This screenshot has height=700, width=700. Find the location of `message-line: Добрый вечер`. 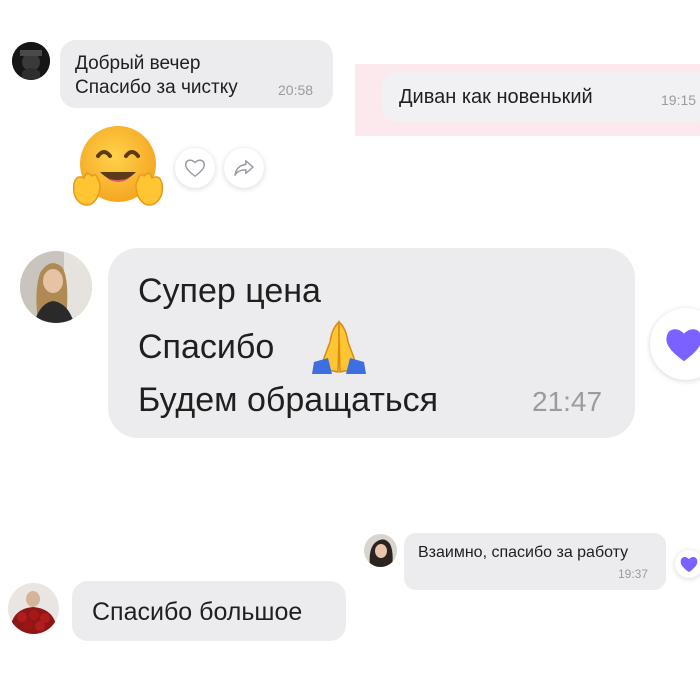

message-line: Добрый вечер is located at coordinates (138, 63).